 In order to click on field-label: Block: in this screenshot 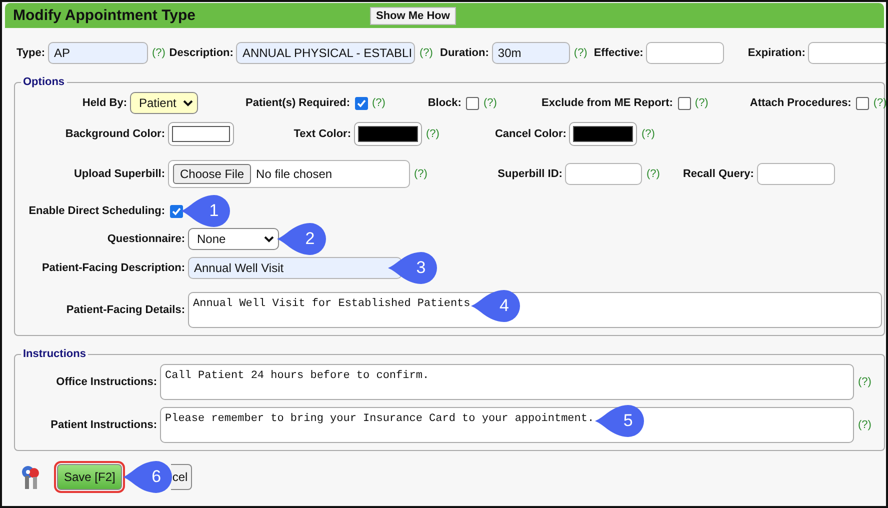, I will do `click(444, 103)`.